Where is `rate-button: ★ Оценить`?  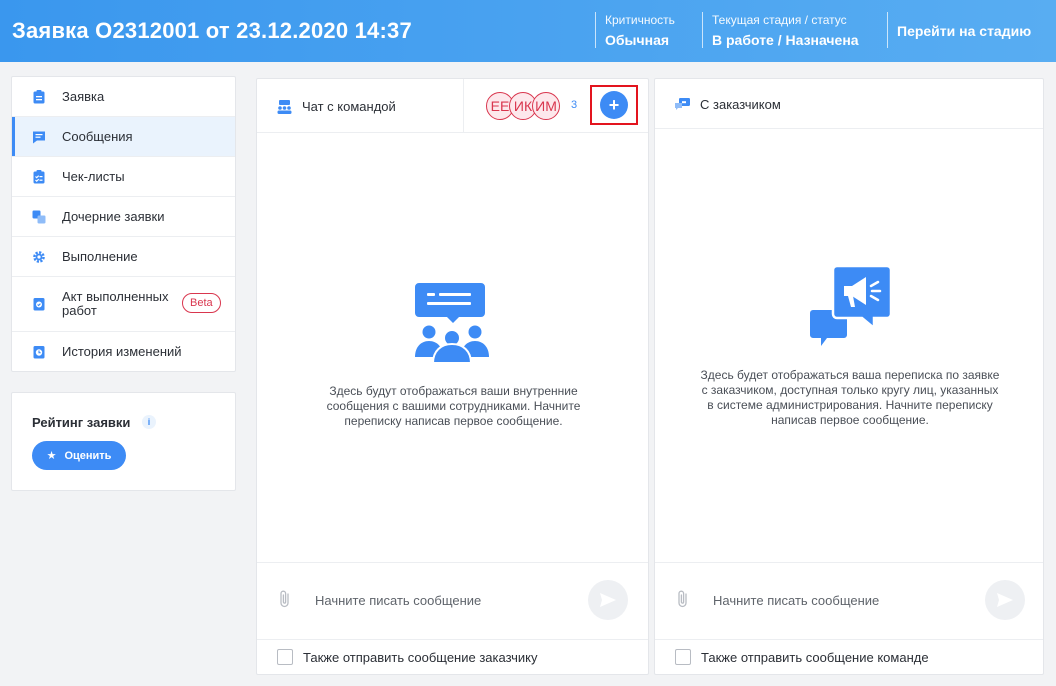 rate-button: ★ Оценить is located at coordinates (79, 455).